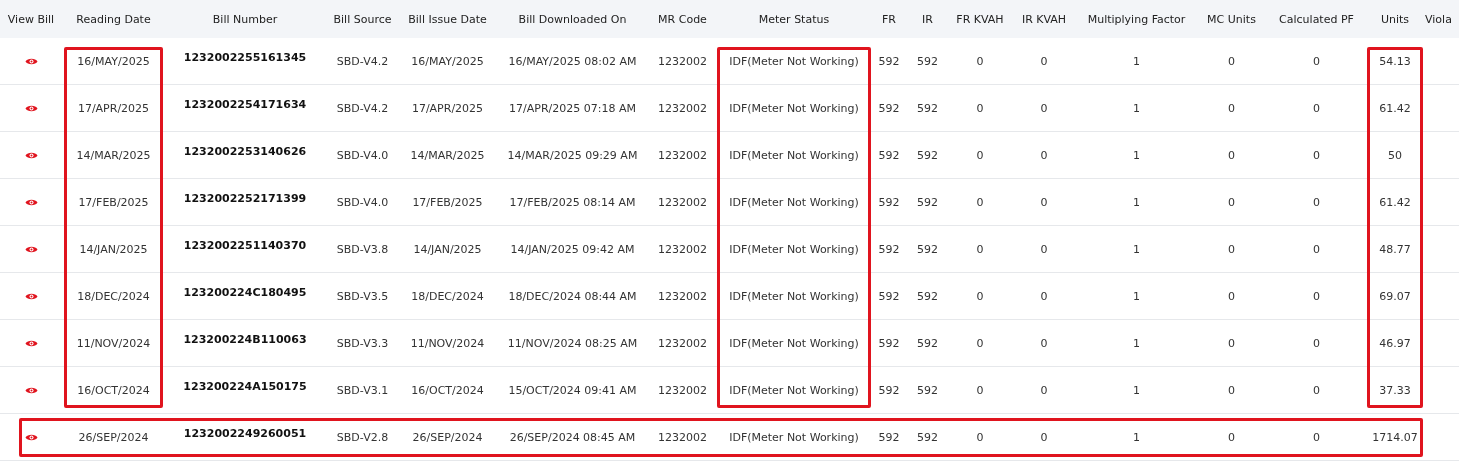  Describe the element at coordinates (572, 19) in the screenshot. I see `column-header: Bill Downloaded On` at that location.